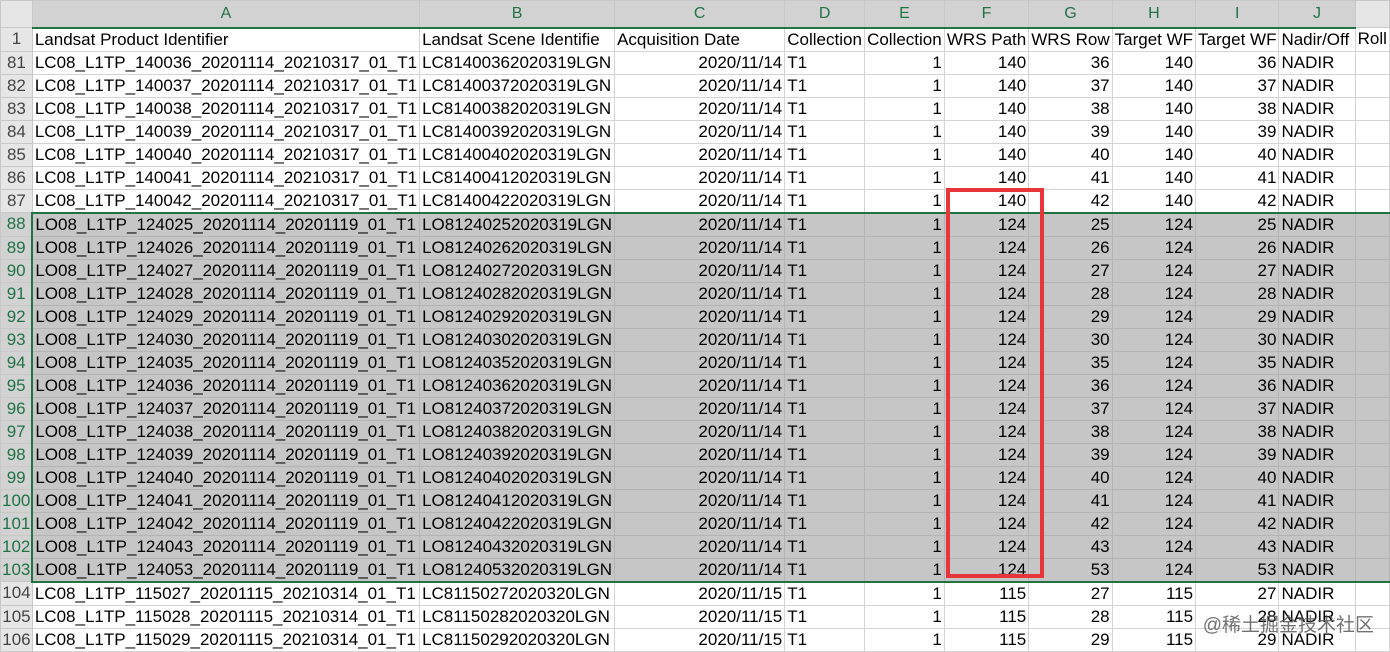 This screenshot has height=652, width=1390. What do you see at coordinates (16, 616) in the screenshot?
I see `row-number: 105` at bounding box center [16, 616].